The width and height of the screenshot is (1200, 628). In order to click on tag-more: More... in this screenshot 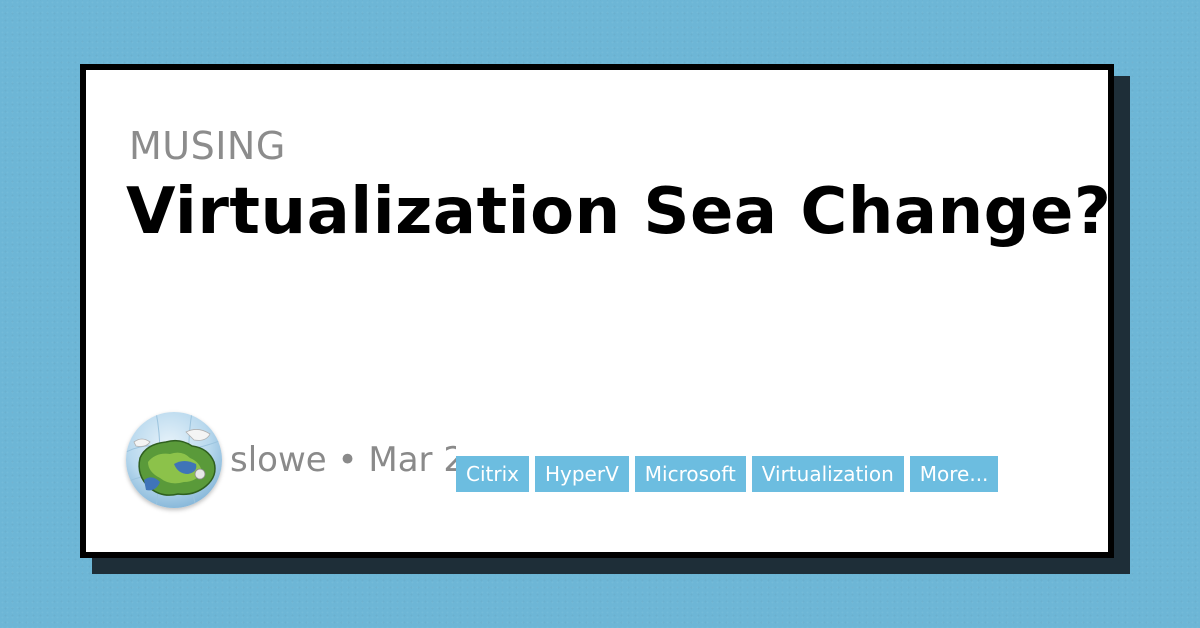, I will do `click(954, 474)`.